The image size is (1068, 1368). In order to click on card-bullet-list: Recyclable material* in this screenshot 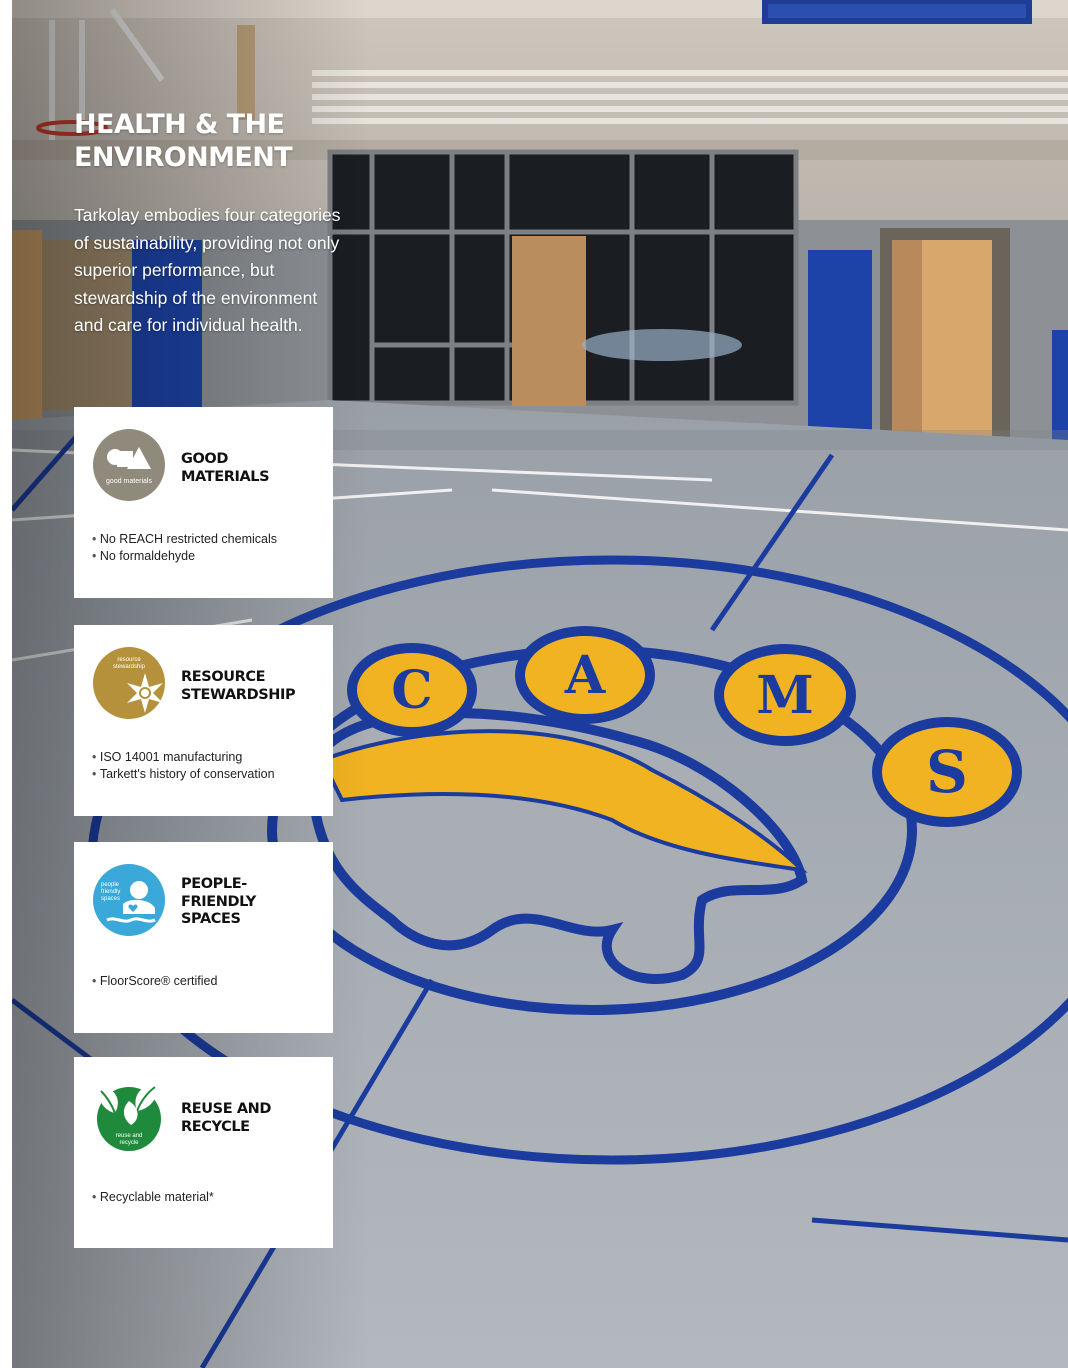, I will do `click(153, 1197)`.